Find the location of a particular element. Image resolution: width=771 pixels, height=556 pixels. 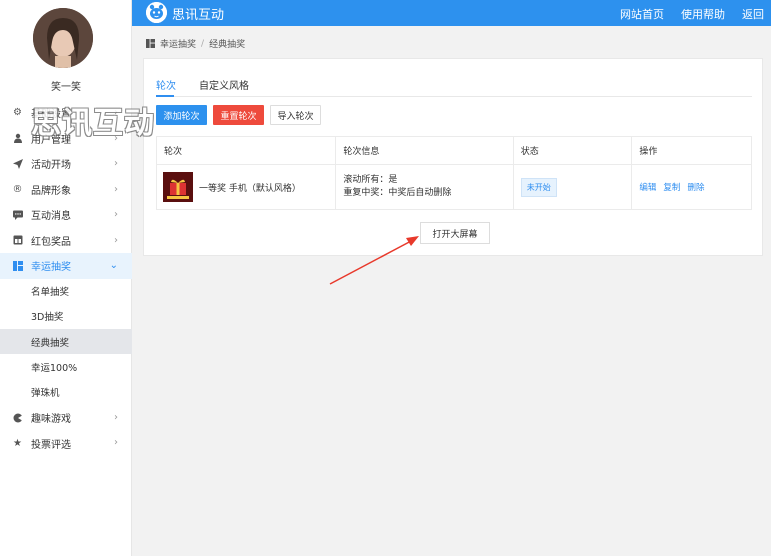

submenu-item-classic-draw: 经典抽奖 is located at coordinates (66, 342).